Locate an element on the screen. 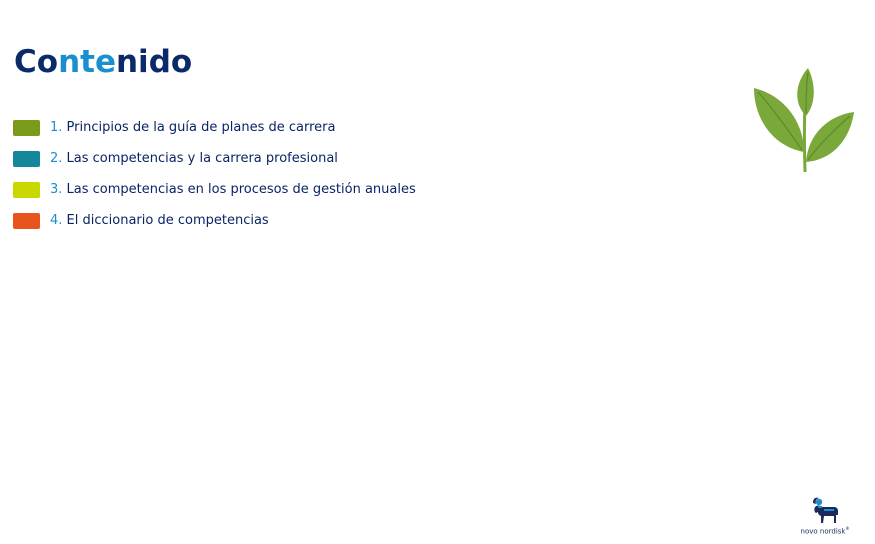 The width and height of the screenshot is (875, 544). item-number: 1. is located at coordinates (56, 127).